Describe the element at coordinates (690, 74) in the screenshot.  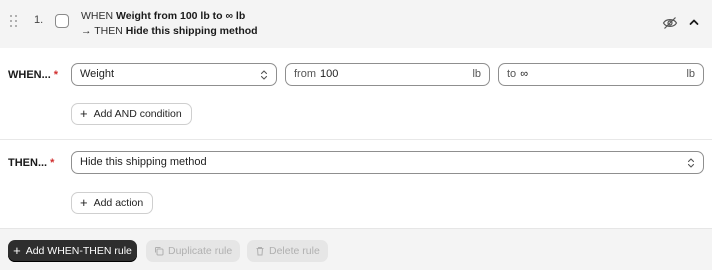
I see `to-unit: lb` at that location.